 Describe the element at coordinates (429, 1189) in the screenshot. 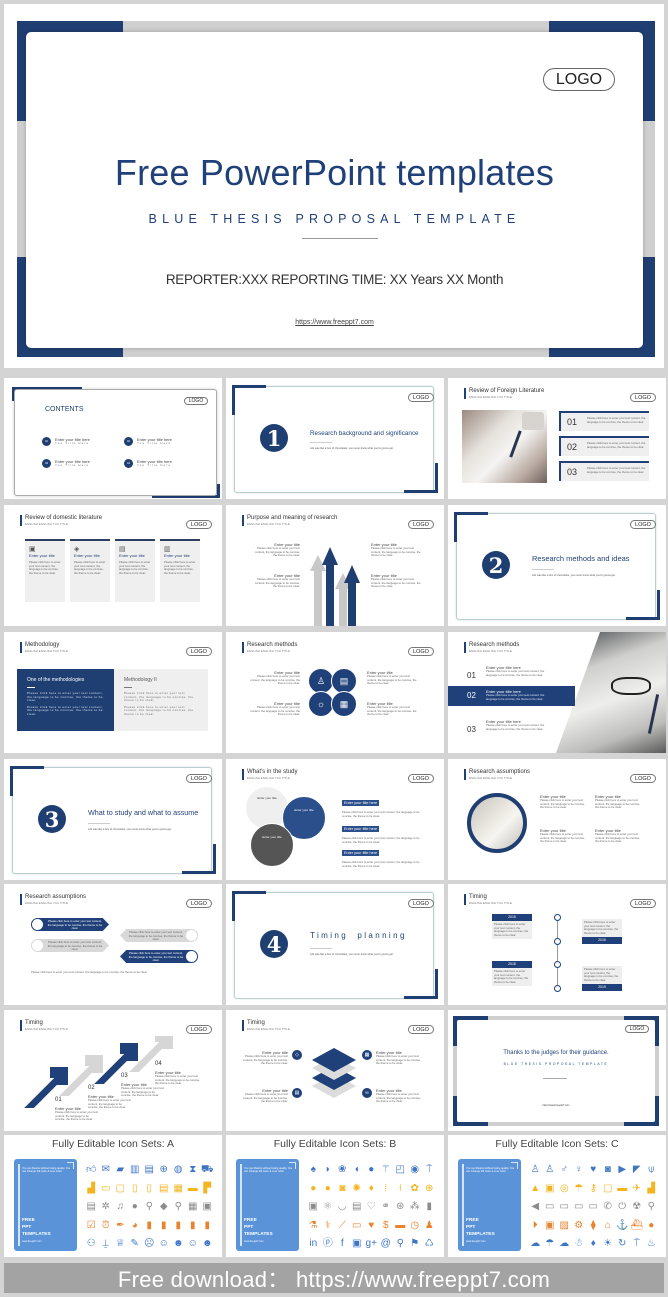

I see `plus-circle-icon: ⊕` at that location.